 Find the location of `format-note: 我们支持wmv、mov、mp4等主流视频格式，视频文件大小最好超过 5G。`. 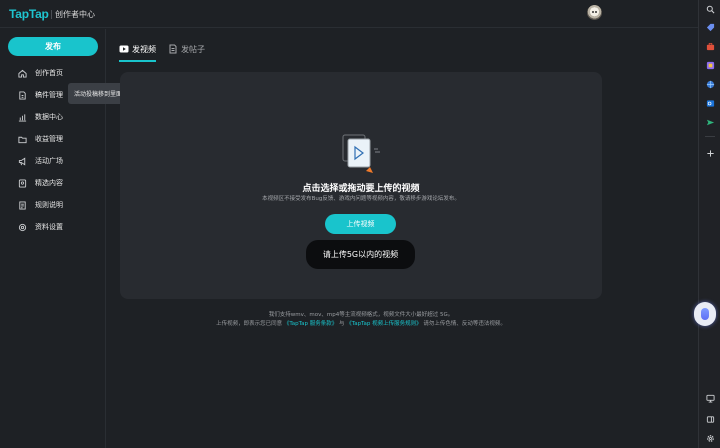

format-note: 我们支持wmv、mov、mp4等主流视频格式，视频文件大小最好超过 5G。 is located at coordinates (361, 315).